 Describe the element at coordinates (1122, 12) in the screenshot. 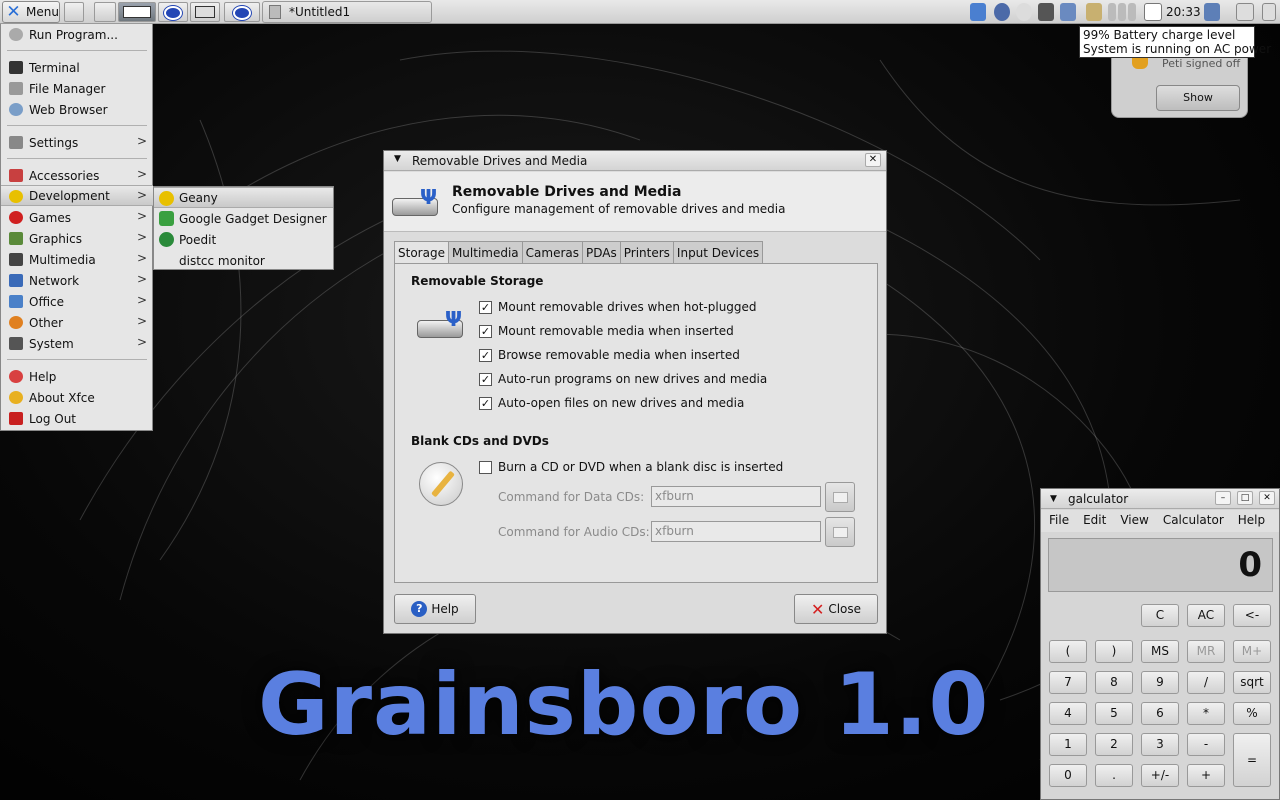

I see `memory-graph-icon` at that location.